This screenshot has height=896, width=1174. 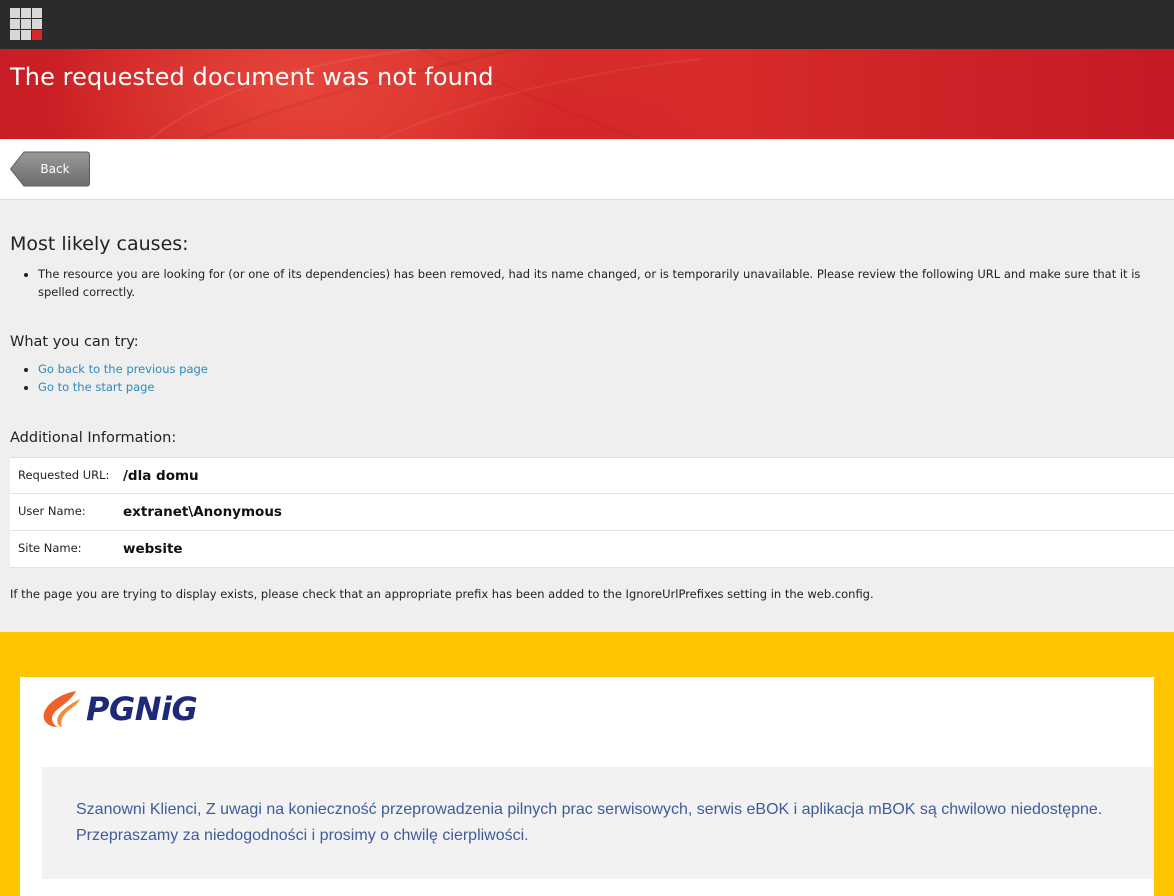 I want to click on row-label: Requested URL:, so click(x=64, y=475).